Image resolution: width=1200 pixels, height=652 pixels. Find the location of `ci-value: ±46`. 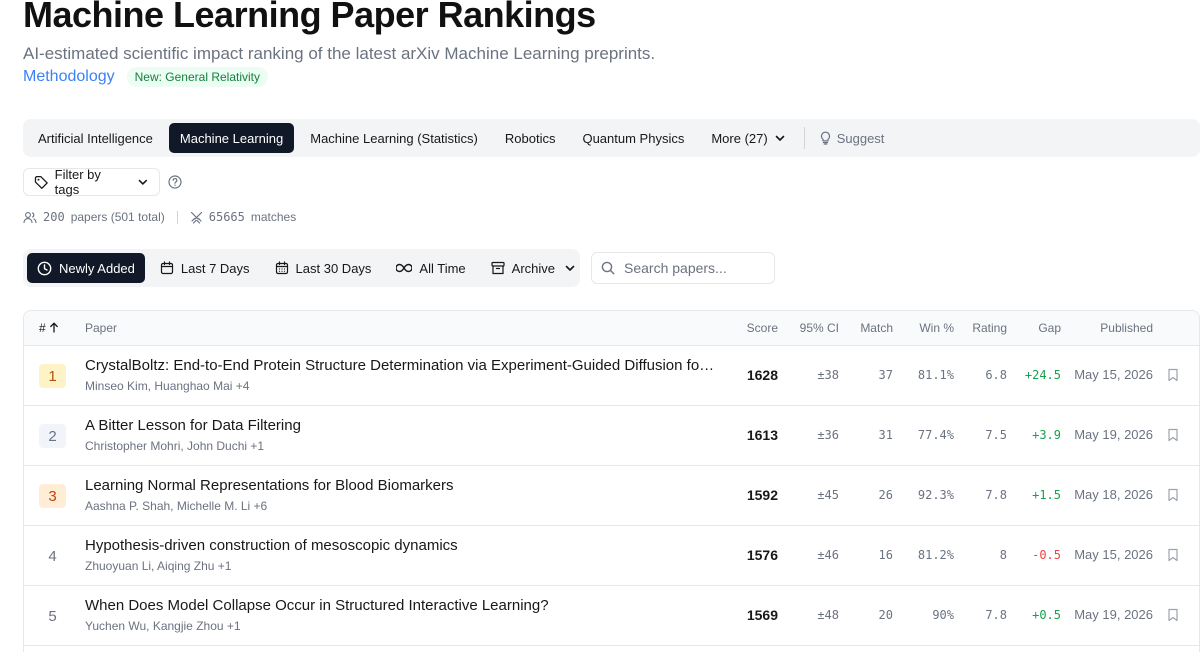

ci-value: ±46 is located at coordinates (828, 555).